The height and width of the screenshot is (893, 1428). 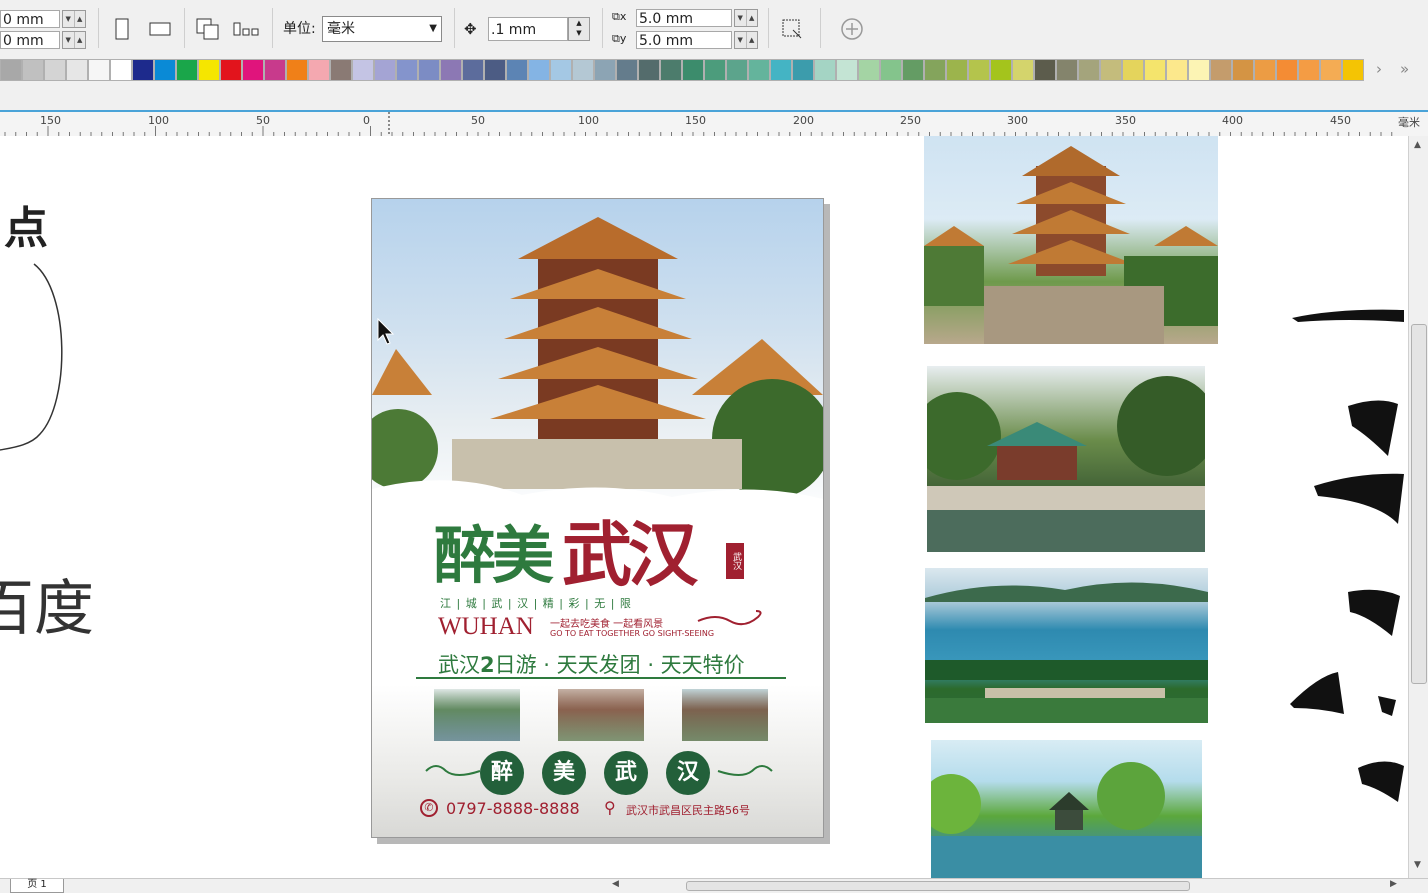 What do you see at coordinates (684, 18) in the screenshot?
I see `duplicate-x-field: 5.0 mm` at bounding box center [684, 18].